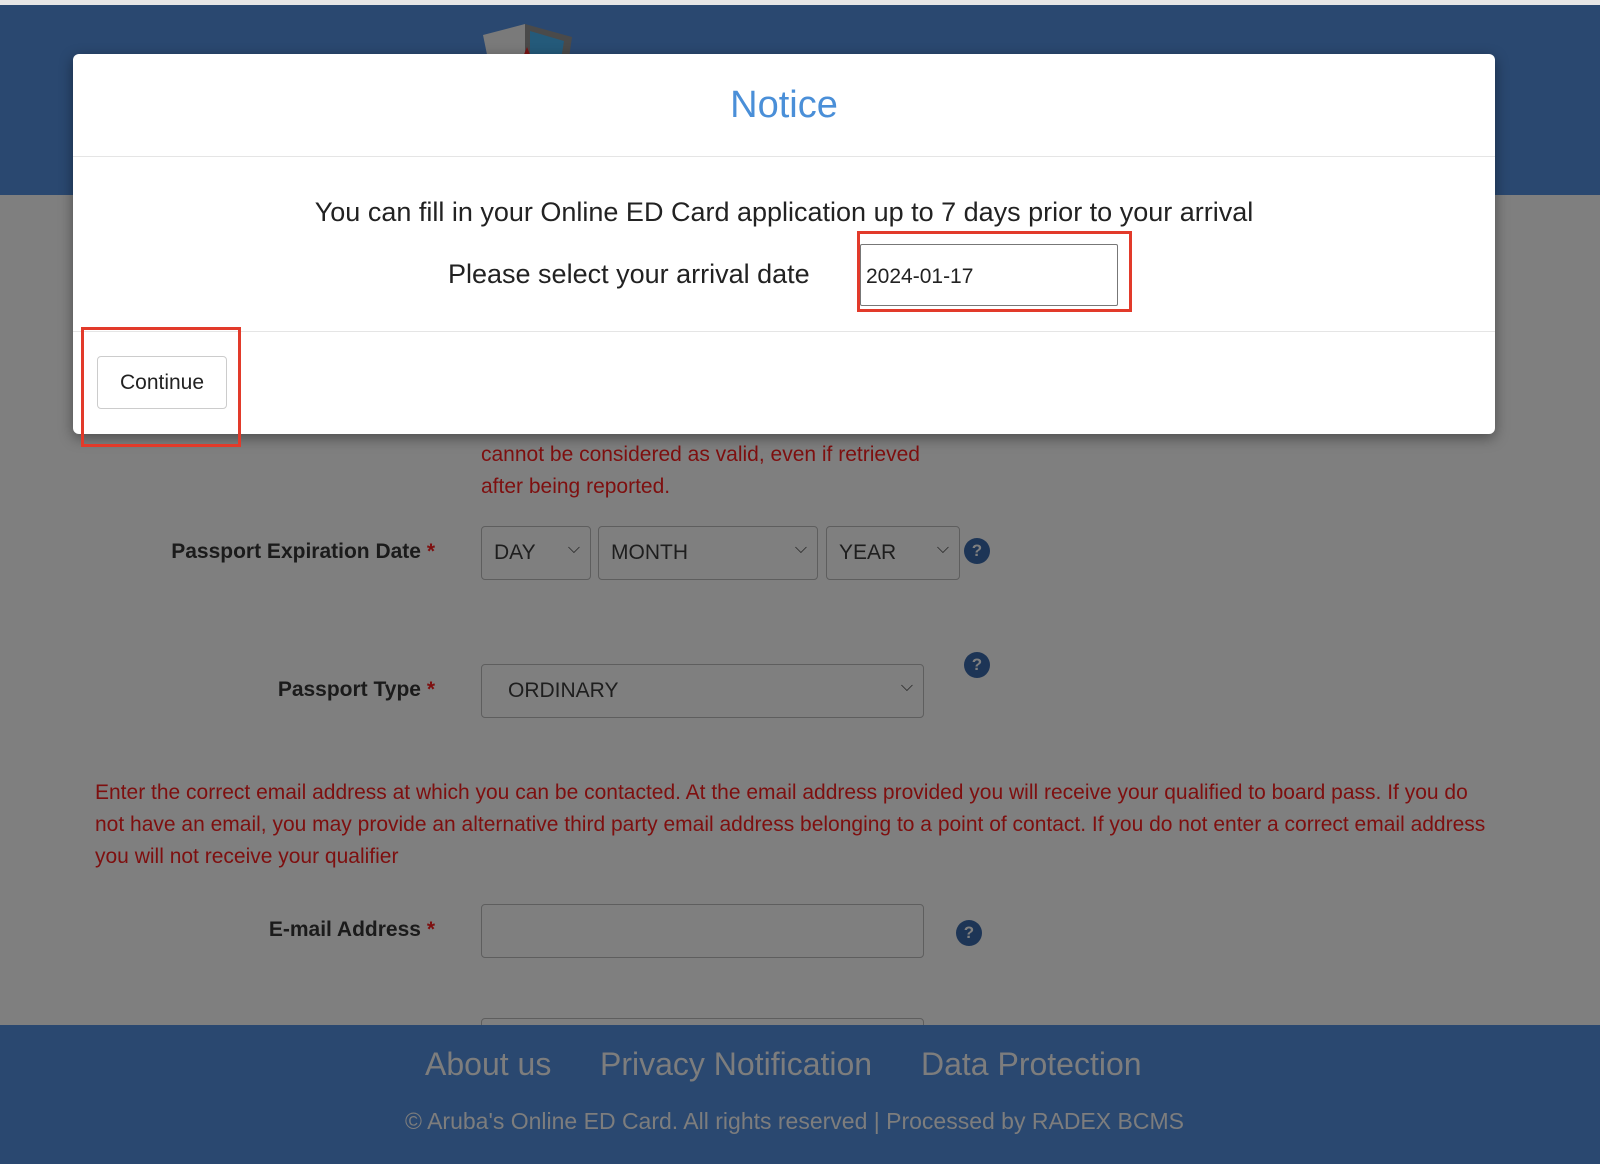 Image resolution: width=1600 pixels, height=1164 pixels. I want to click on footer-link-privacy: Privacy Notification, so click(736, 1064).